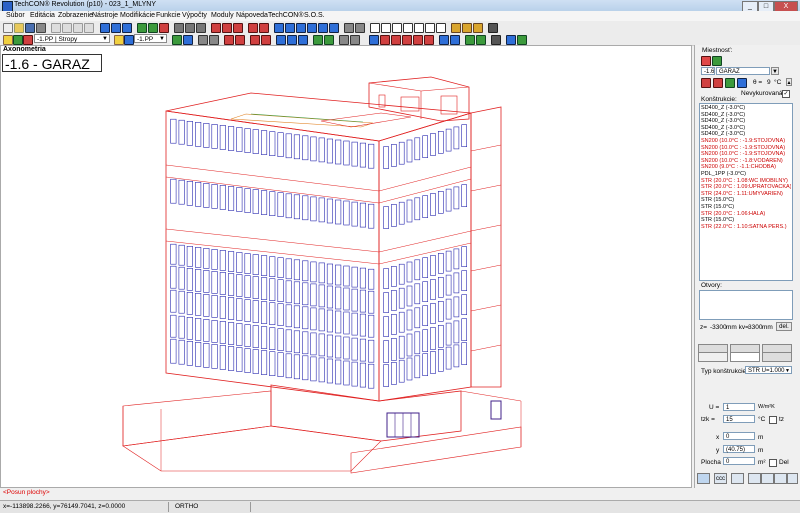  What do you see at coordinates (478, 28) in the screenshot?
I see `scale-icon` at bounding box center [478, 28].